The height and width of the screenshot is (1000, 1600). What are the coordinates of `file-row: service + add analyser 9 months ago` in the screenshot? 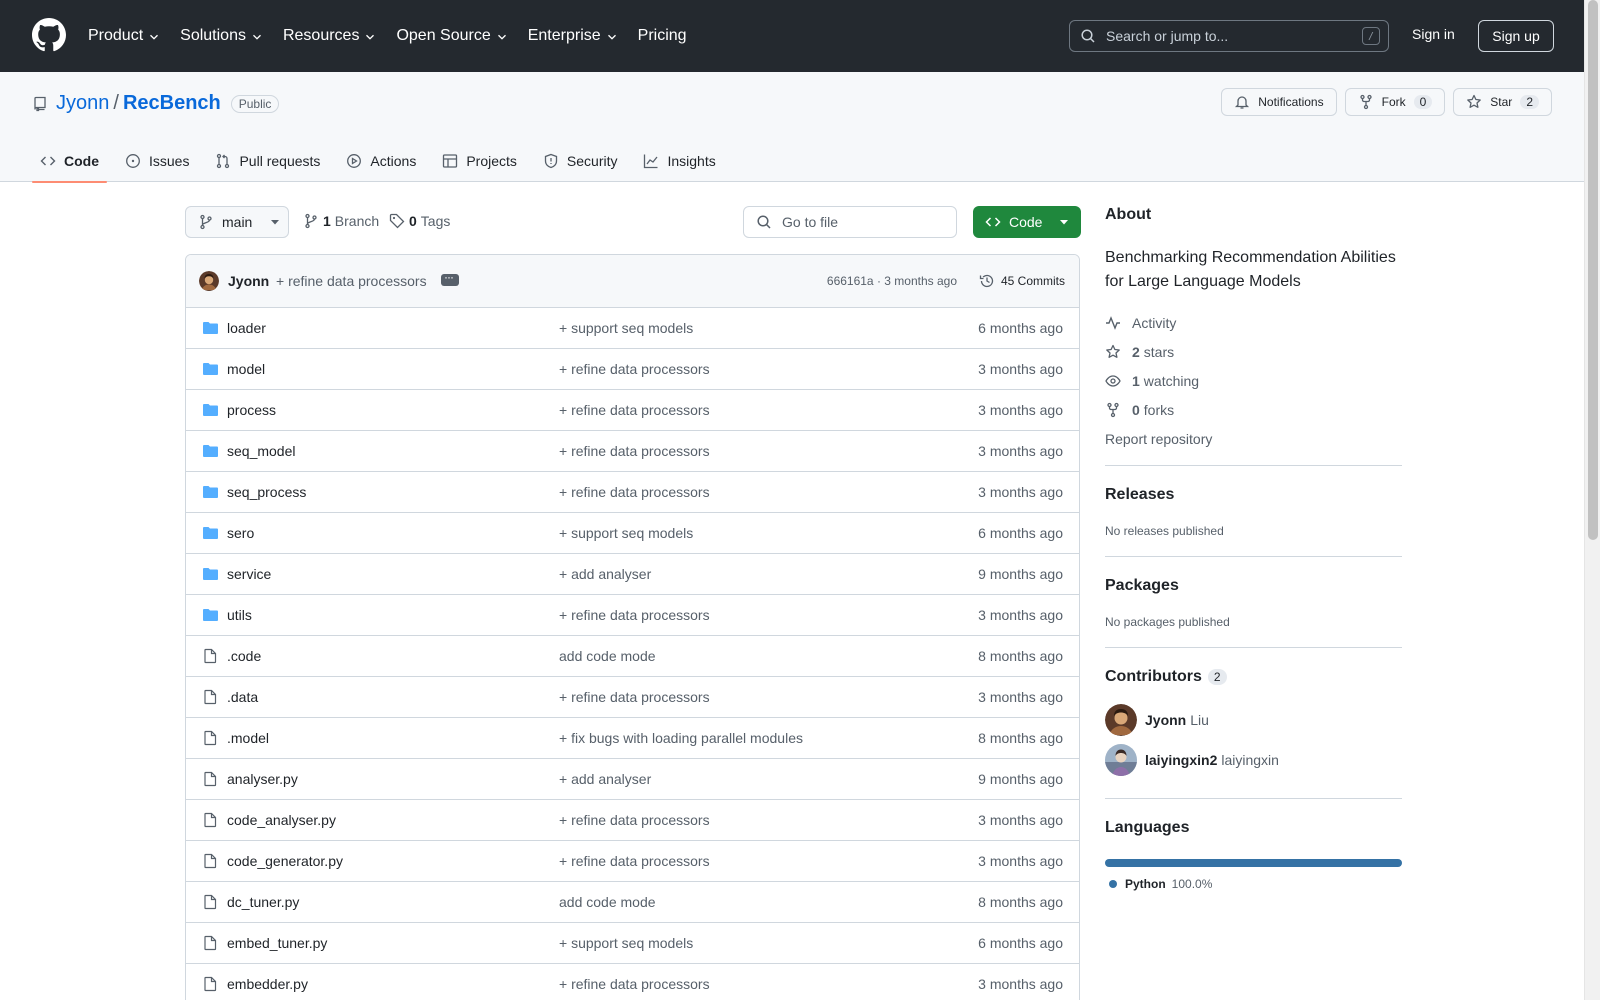 It's located at (632, 574).